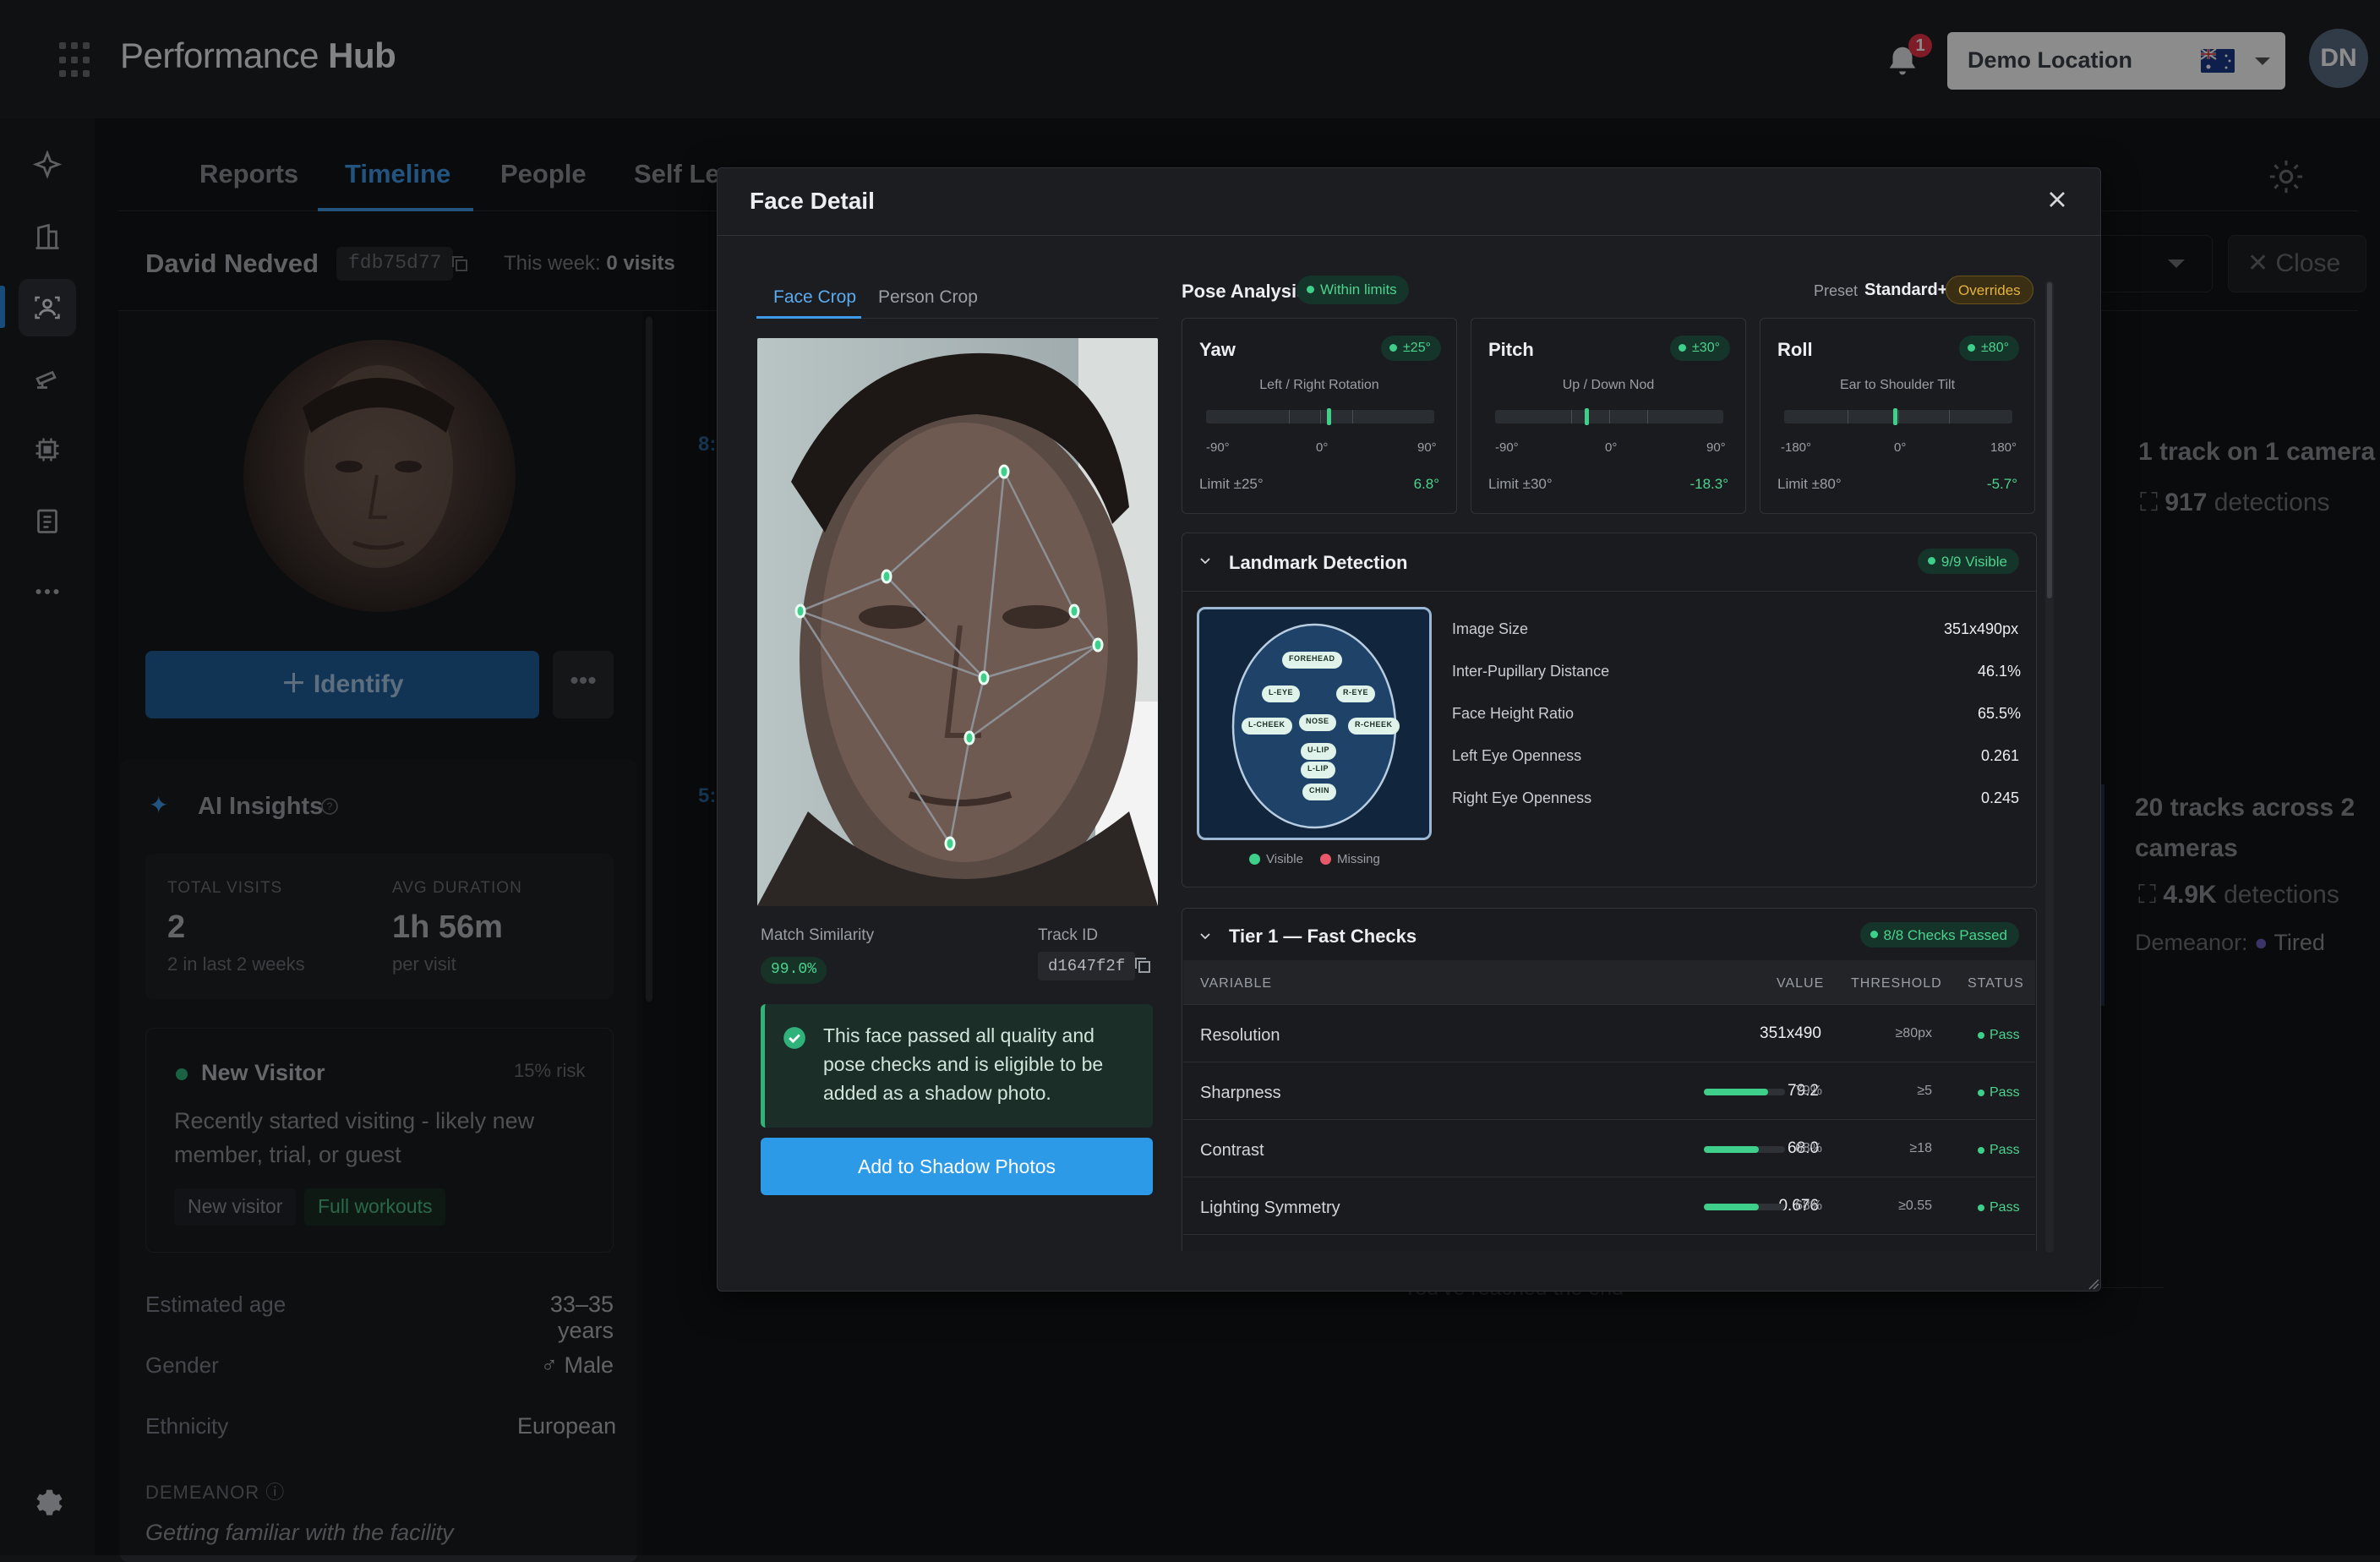  What do you see at coordinates (1318, 751) in the screenshot?
I see `landmark-u-lip: U-LIP` at bounding box center [1318, 751].